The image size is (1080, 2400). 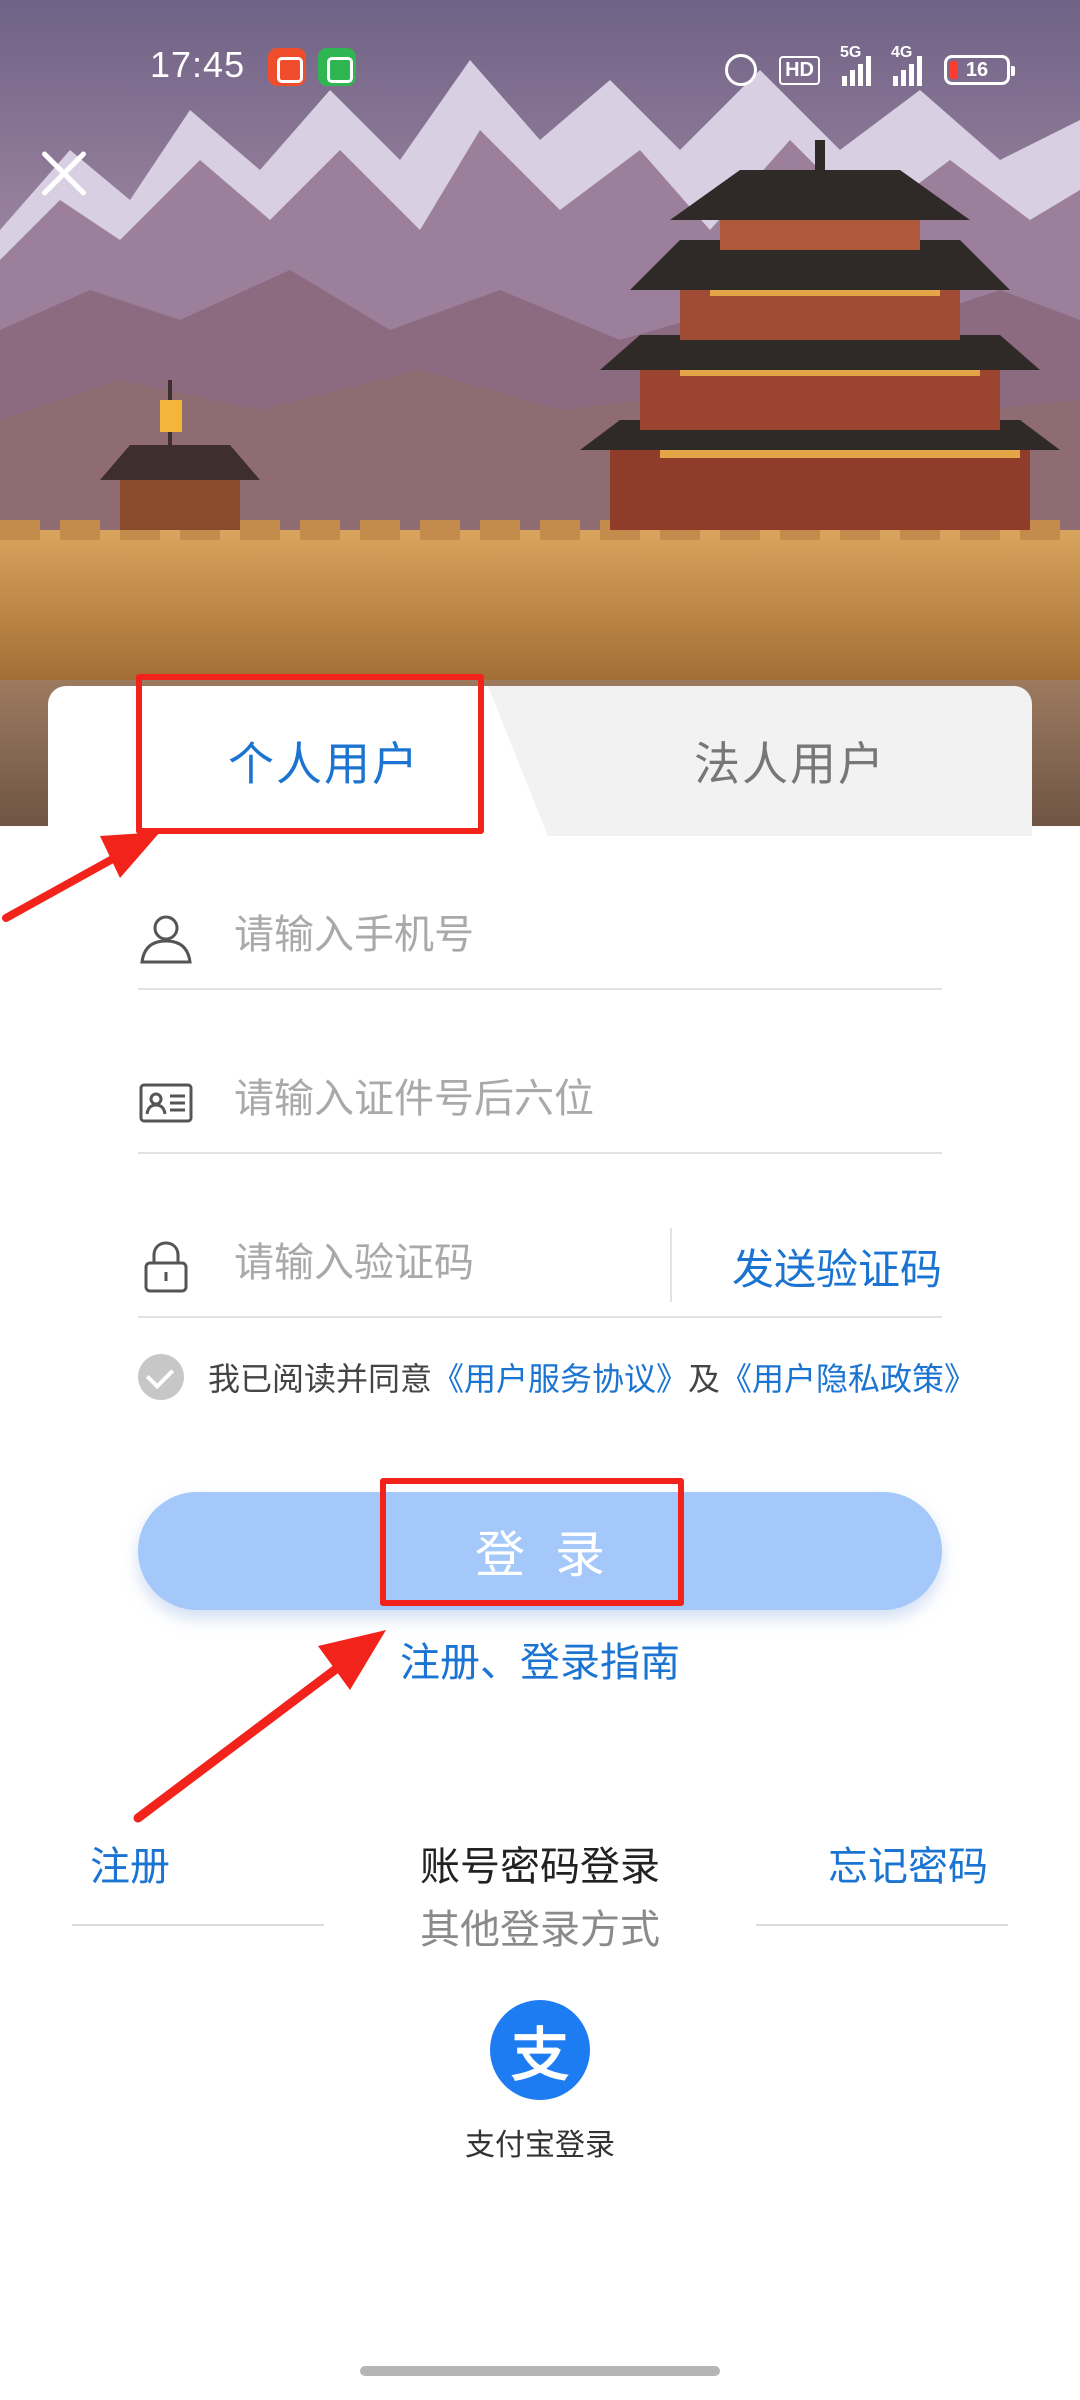 What do you see at coordinates (62, 887) in the screenshot?
I see `annotation-arrow-tab-shaft` at bounding box center [62, 887].